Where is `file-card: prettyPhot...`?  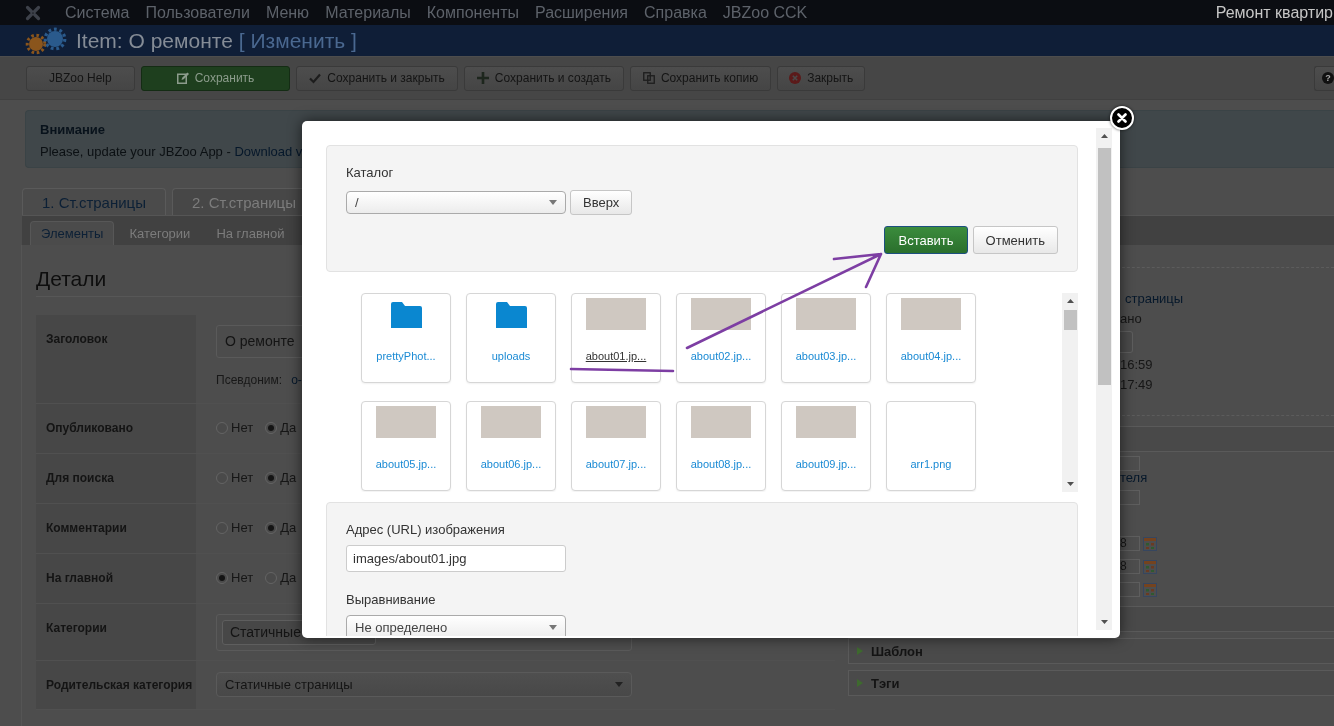
file-card: prettyPhot... is located at coordinates (406, 338).